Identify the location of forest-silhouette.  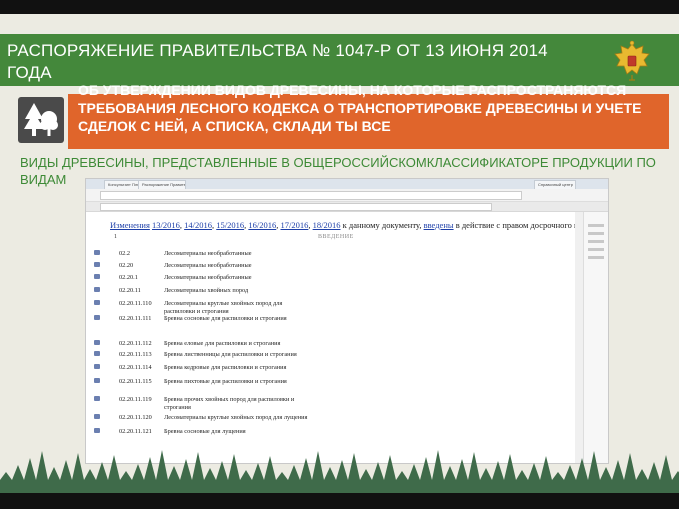
(339, 472).